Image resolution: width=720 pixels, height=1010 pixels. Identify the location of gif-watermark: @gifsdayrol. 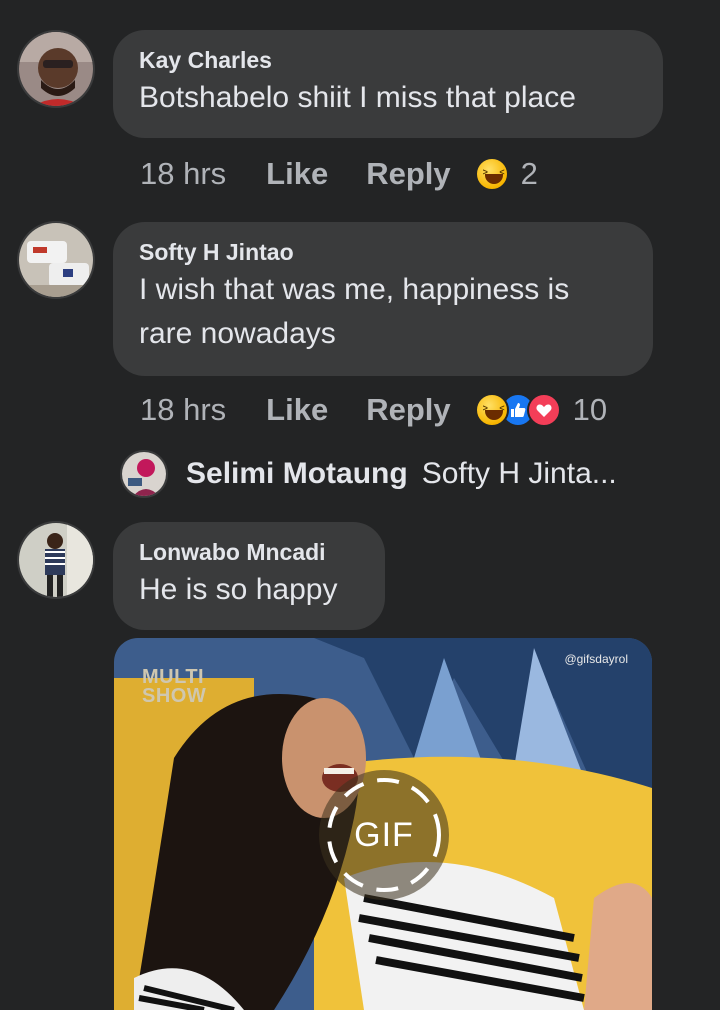
(596, 659).